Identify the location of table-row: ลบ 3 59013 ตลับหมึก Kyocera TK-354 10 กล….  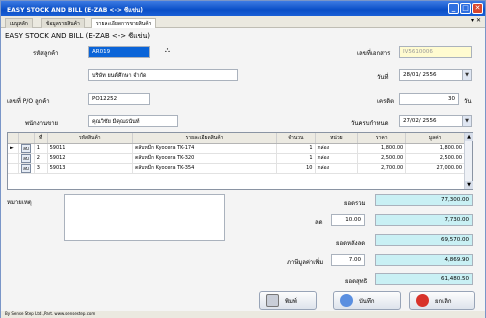
(236, 168).